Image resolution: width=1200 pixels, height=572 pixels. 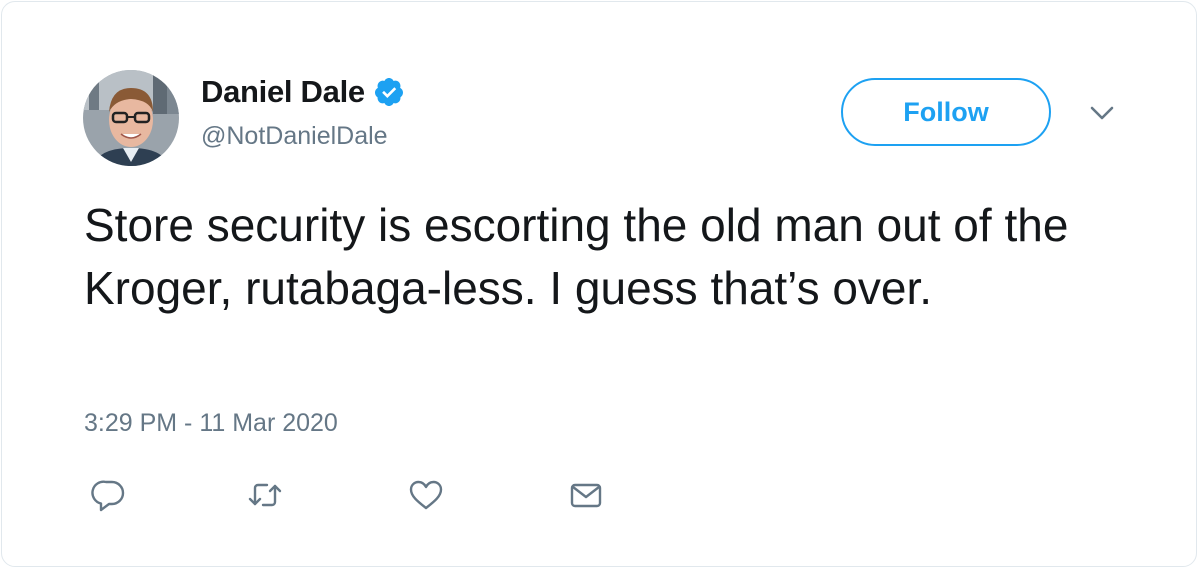 I want to click on like-button, so click(x=426, y=495).